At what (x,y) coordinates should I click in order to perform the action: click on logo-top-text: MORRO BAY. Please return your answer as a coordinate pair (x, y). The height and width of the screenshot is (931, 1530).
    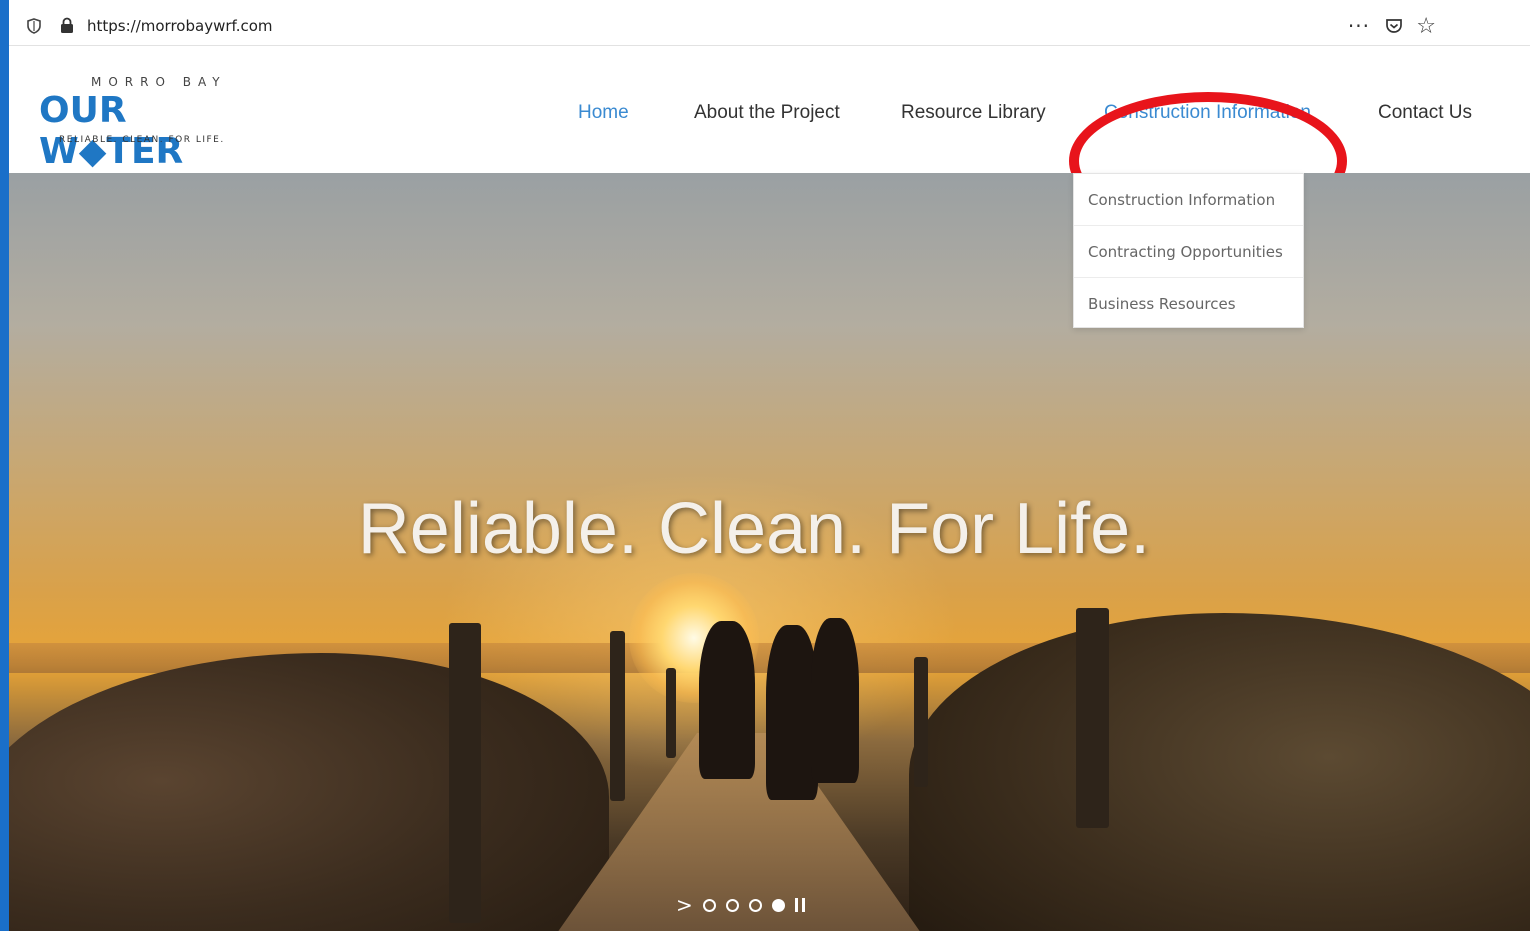
    Looking at the image, I should click on (159, 82).